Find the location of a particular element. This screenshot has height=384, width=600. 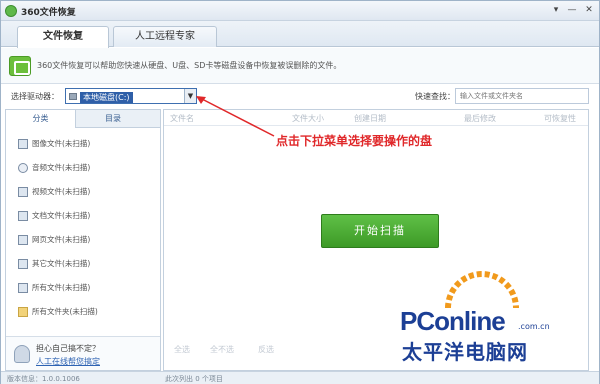

column-recoverability: 可恢复性 is located at coordinates (560, 118).